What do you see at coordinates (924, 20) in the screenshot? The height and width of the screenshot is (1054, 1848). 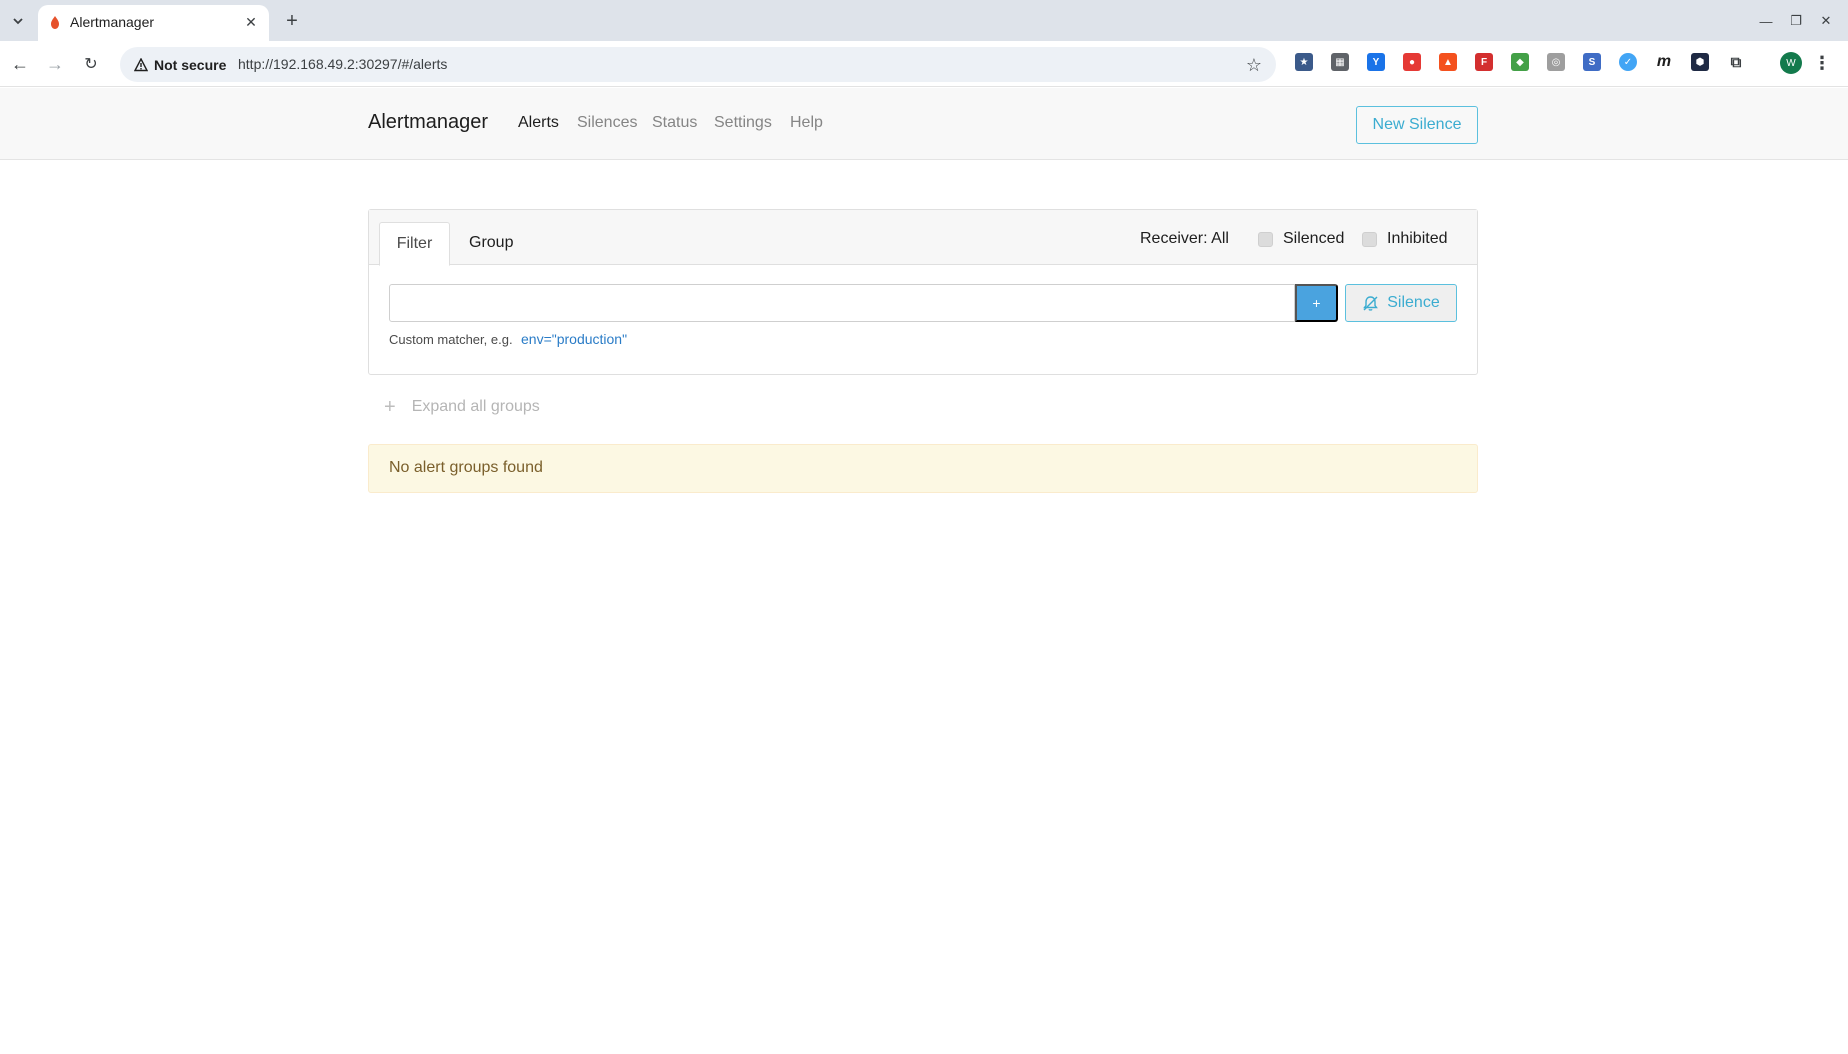 I see `browser-tab-strip: Alertmanager ✕ + — ❐ ✕` at bounding box center [924, 20].